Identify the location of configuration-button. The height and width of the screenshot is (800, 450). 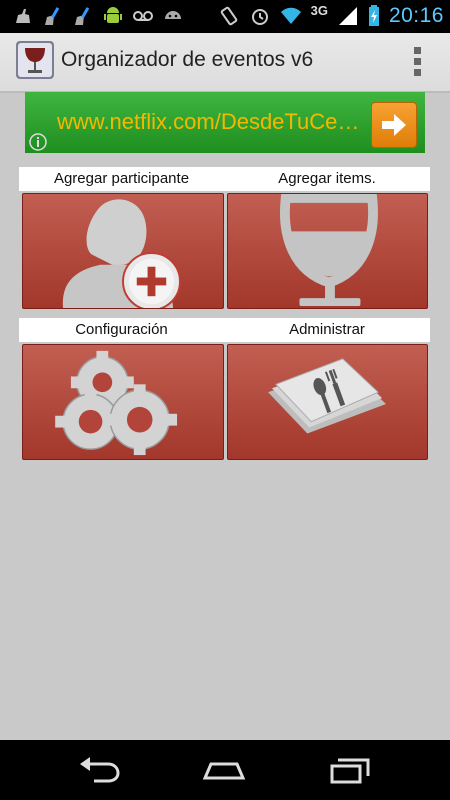
(123, 402).